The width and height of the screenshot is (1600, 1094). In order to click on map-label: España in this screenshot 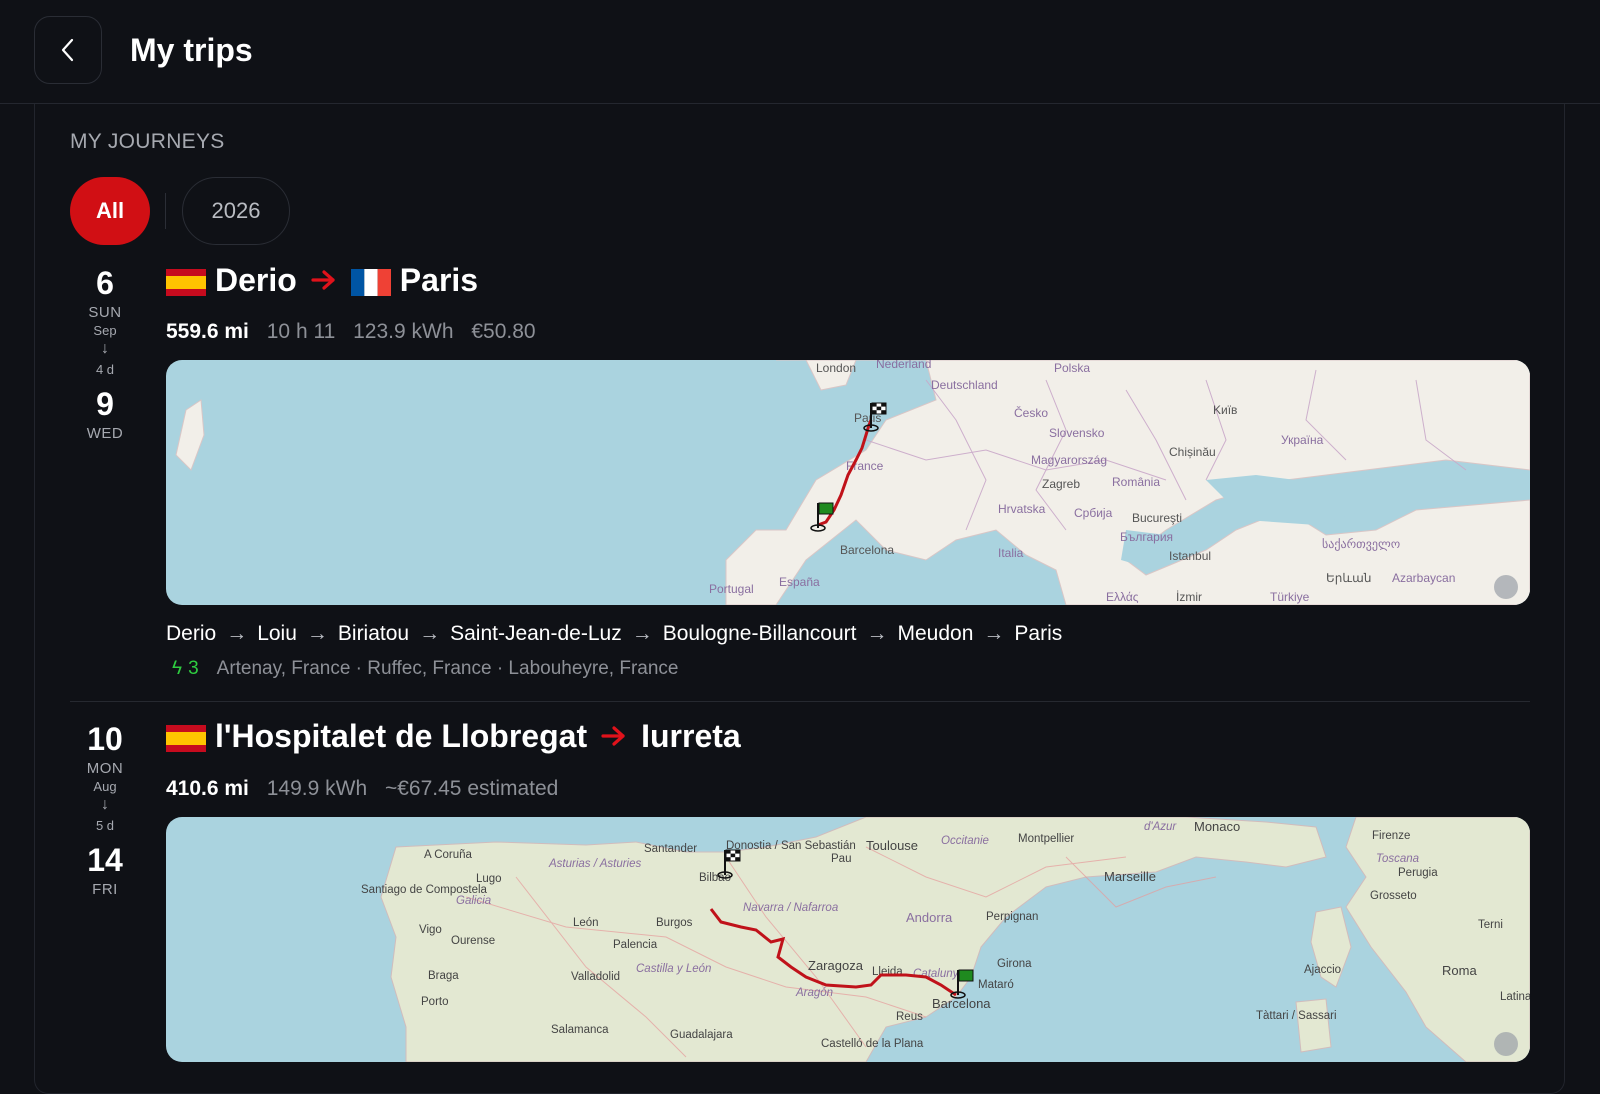, I will do `click(799, 582)`.